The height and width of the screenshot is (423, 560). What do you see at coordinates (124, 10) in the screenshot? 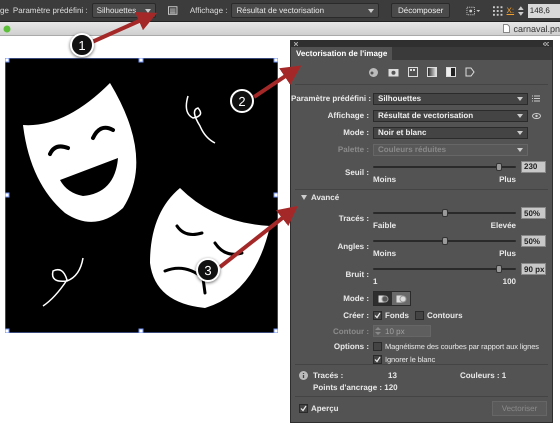
I see `preset-dropdown: Silhouettes` at bounding box center [124, 10].